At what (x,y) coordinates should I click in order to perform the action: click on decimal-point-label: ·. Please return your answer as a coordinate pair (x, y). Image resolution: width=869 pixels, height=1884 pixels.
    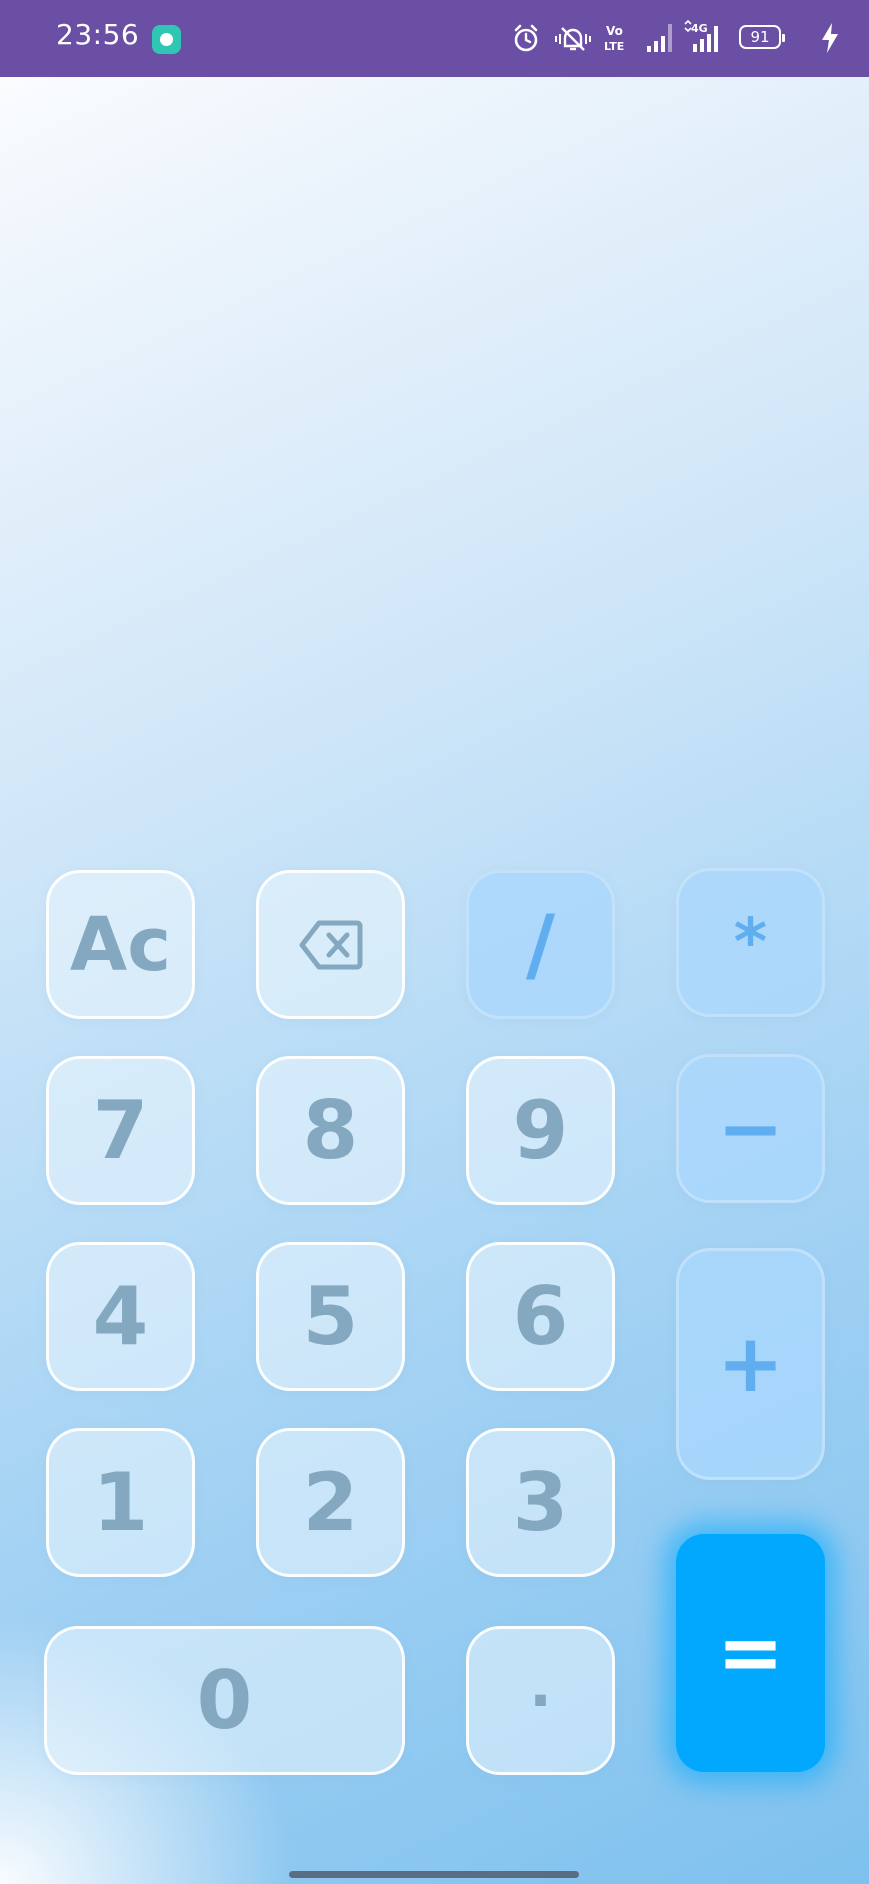
    Looking at the image, I should click on (540, 1700).